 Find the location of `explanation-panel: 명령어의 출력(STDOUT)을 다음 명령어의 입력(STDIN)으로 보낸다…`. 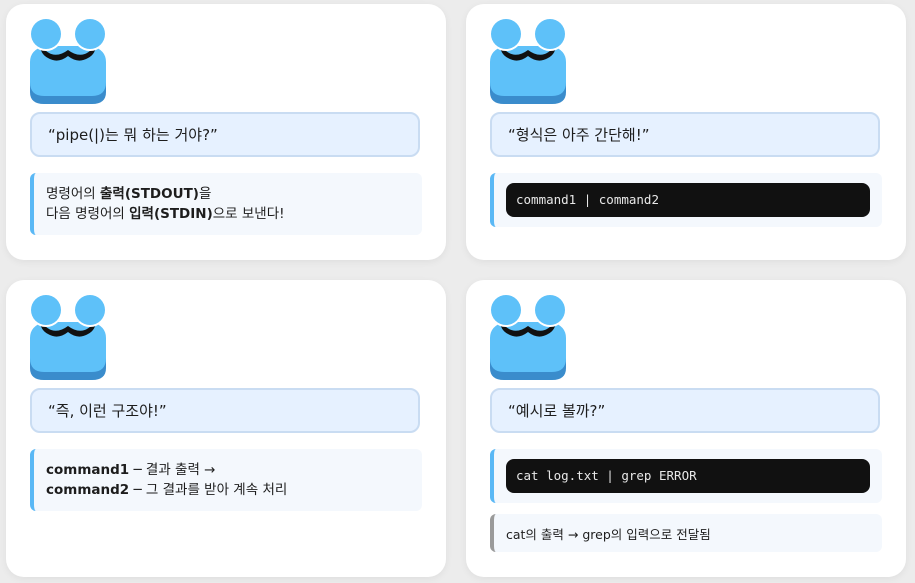

explanation-panel: 명령어의 출력(STDOUT)을 다음 명령어의 입력(STDIN)으로 보낸다… is located at coordinates (226, 204).